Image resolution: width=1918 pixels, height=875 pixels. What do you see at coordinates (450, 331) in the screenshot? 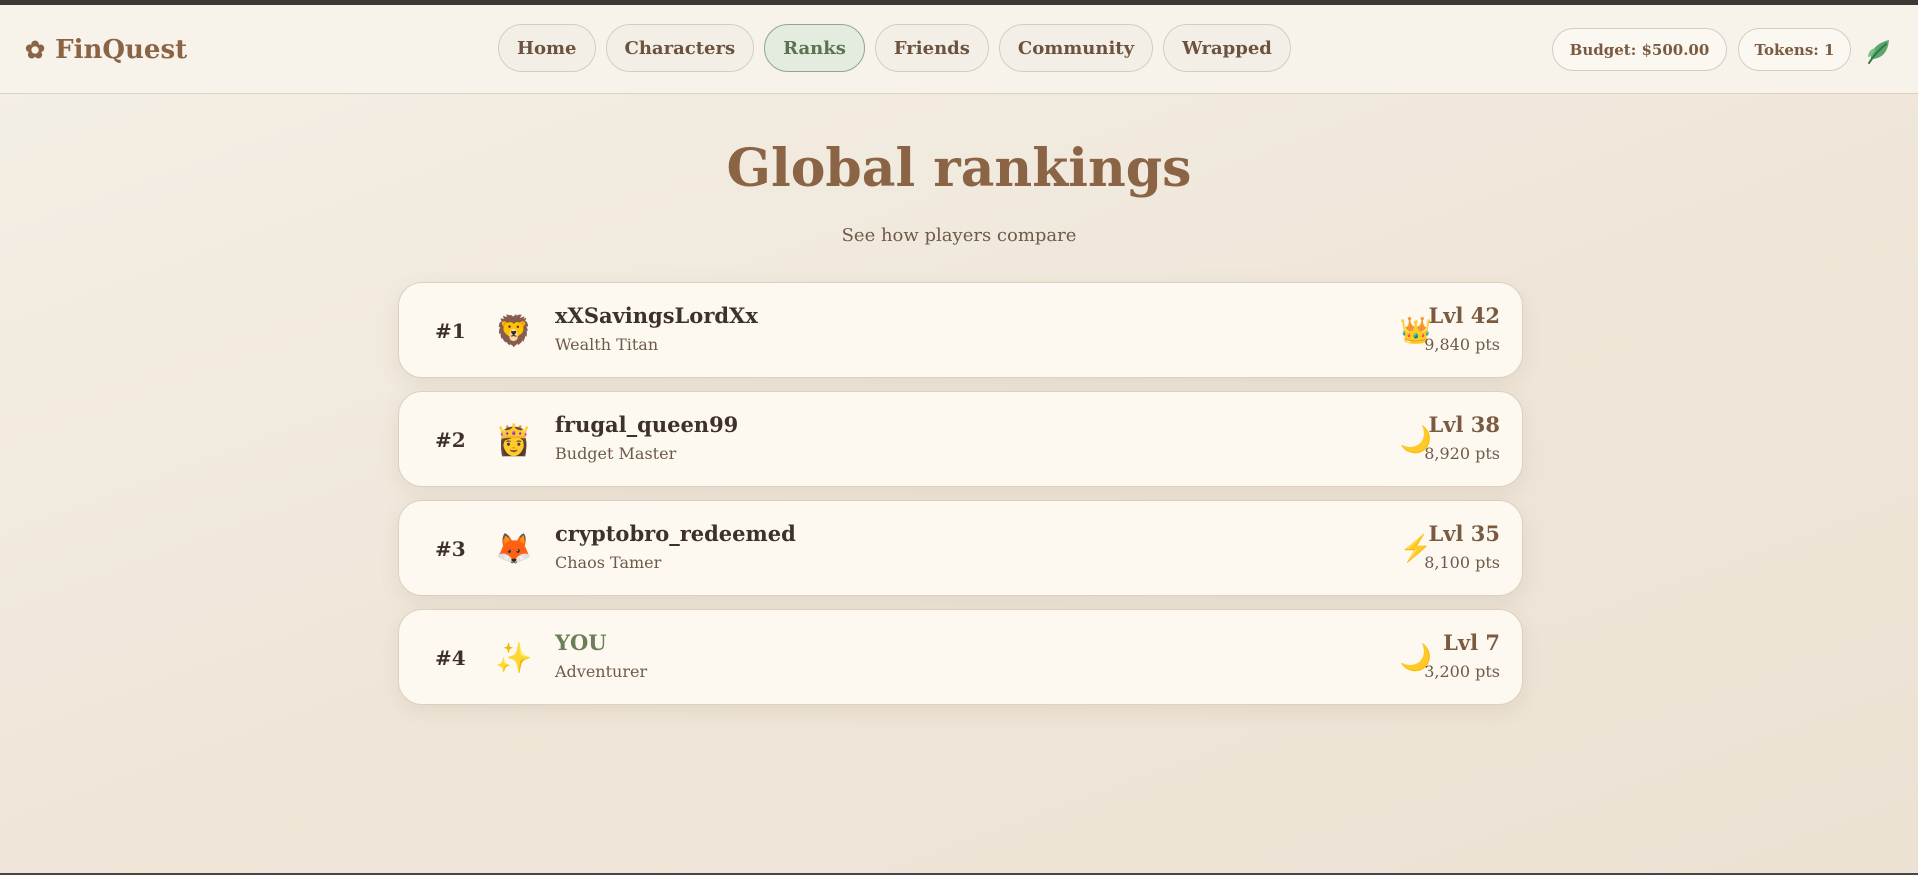
I see `rank-number: #1` at bounding box center [450, 331].